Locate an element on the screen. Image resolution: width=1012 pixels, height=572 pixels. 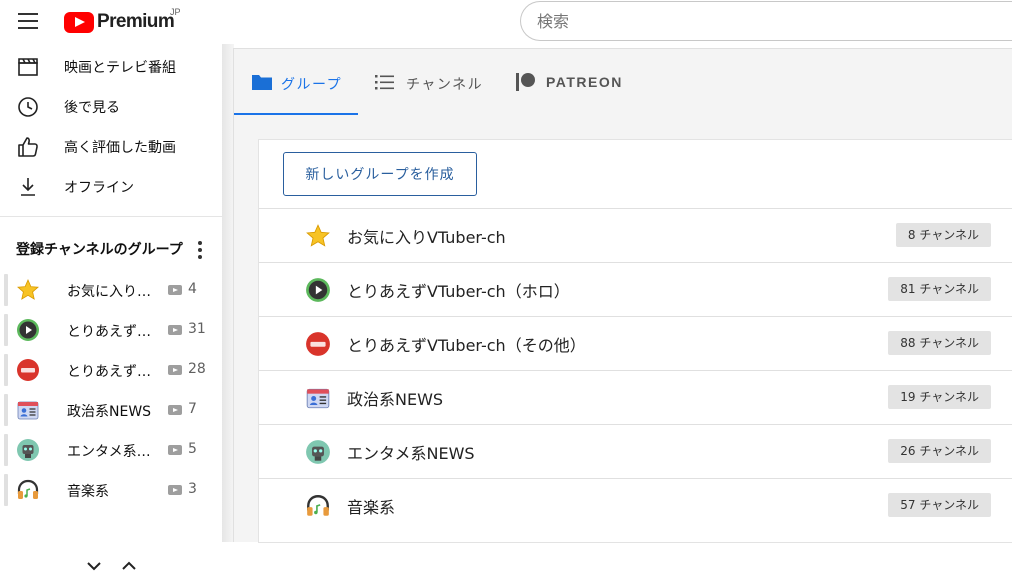
sidebar-group-item: とりあえずVTuber-ch（その他） 28 is located at coordinates (111, 370).